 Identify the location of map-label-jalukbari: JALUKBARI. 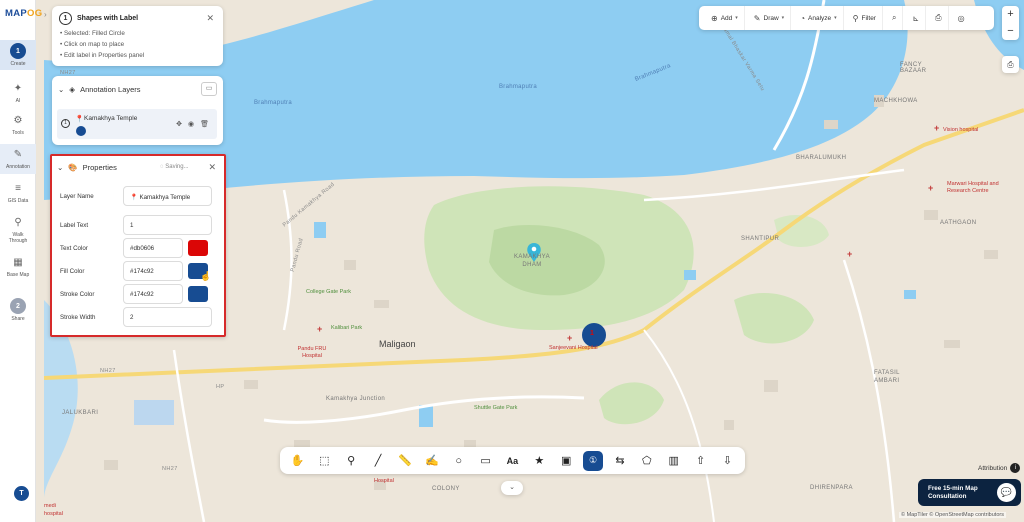
(80, 413).